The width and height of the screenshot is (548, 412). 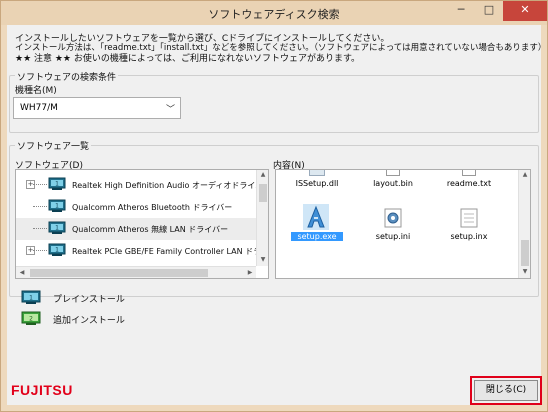 I want to click on software-item-label: Realtek High Definition Audio オーディオドライバー, so click(x=170, y=185).